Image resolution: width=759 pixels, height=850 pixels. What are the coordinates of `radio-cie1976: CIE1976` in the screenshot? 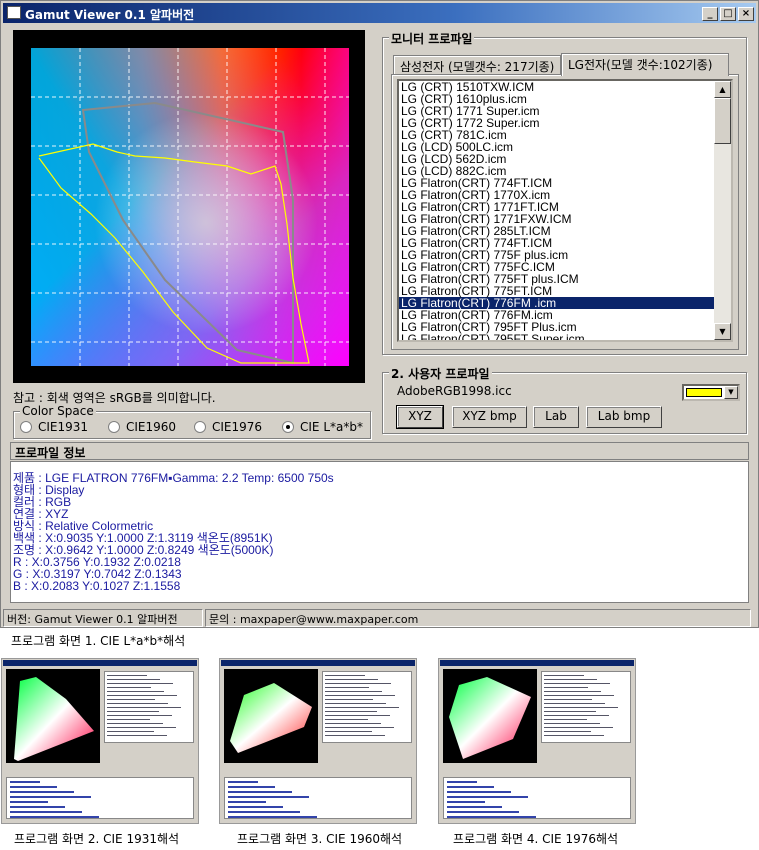 It's located at (228, 427).